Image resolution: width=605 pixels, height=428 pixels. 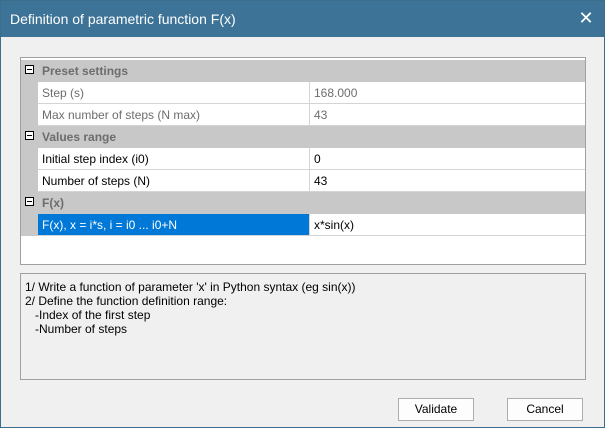 What do you see at coordinates (447, 225) in the screenshot?
I see `function-expression-input: x*sin(x)` at bounding box center [447, 225].